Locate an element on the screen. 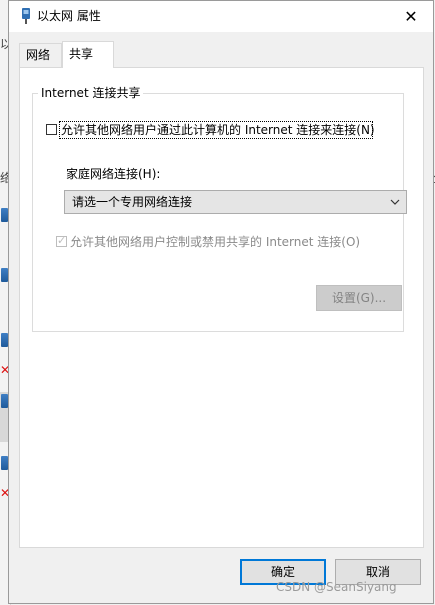 Image resolution: width=435 pixels, height=605 pixels. allow-share-checkbox is located at coordinates (51, 129).